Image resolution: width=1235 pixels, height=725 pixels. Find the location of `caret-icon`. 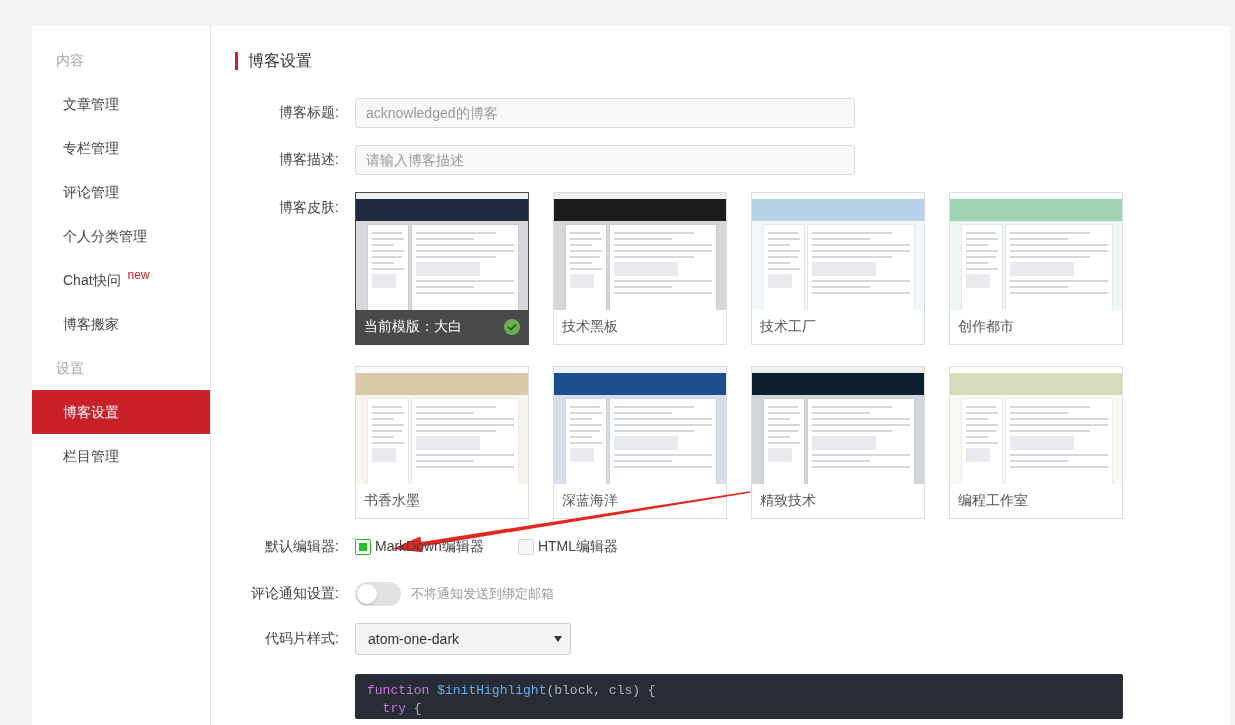

caret-icon is located at coordinates (558, 639).